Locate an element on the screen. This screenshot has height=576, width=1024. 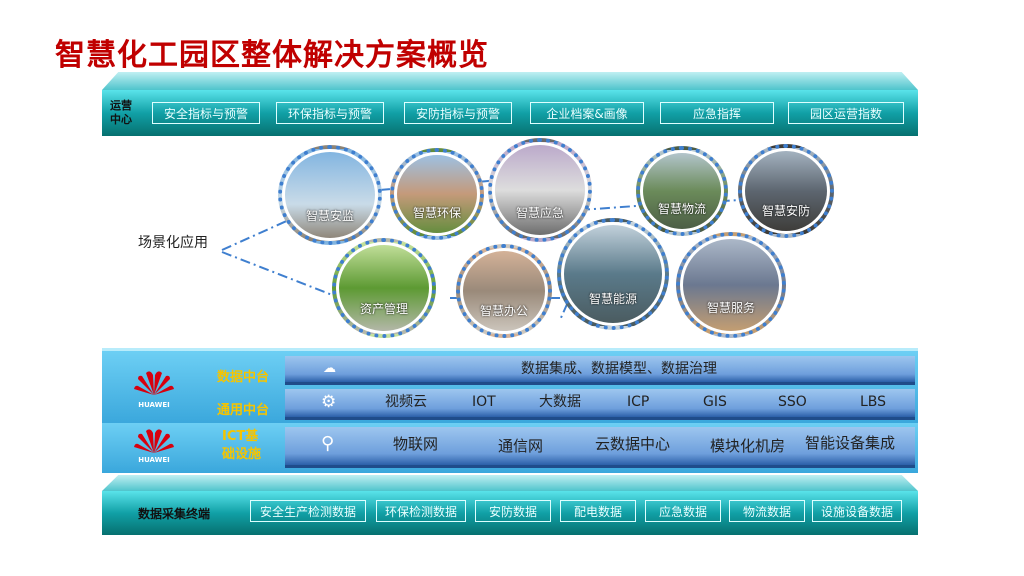
terminal-layer-top is located at coordinates (510, 483).